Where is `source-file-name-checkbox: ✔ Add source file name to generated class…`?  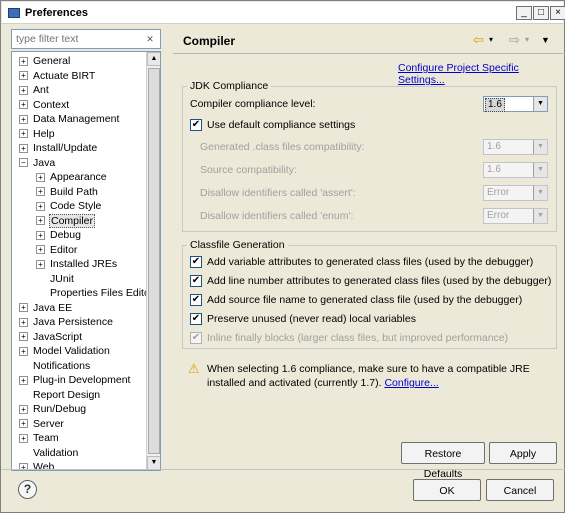 source-file-name-checkbox: ✔ Add source file name to generated class… is located at coordinates (356, 300).